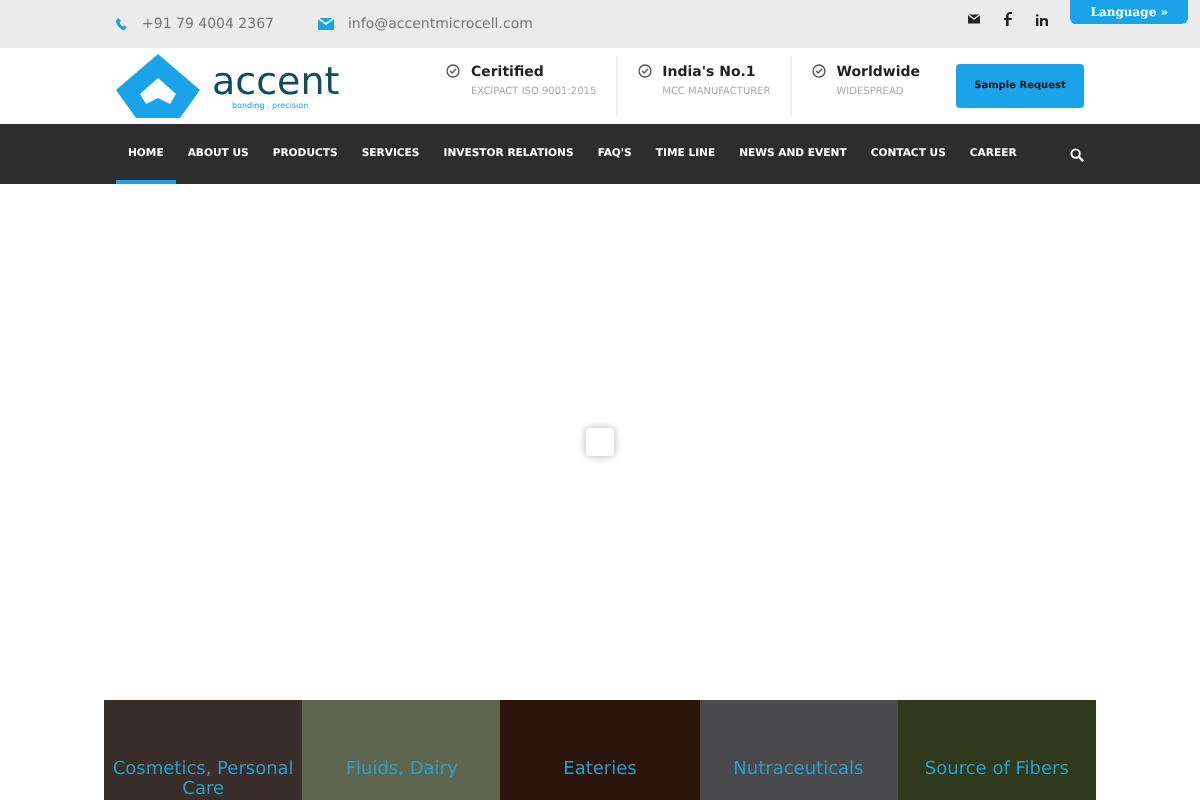  What do you see at coordinates (401, 772) in the screenshot?
I see `category-label: Fluids, Dairy` at bounding box center [401, 772].